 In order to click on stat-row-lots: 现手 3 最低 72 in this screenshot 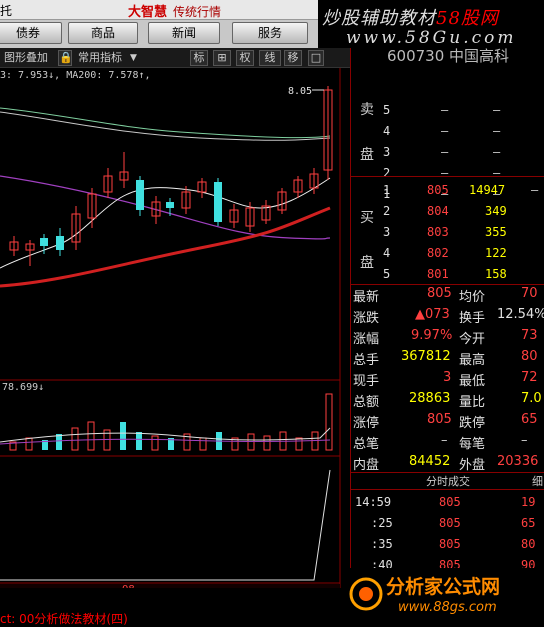, I will do `click(445, 379)`.